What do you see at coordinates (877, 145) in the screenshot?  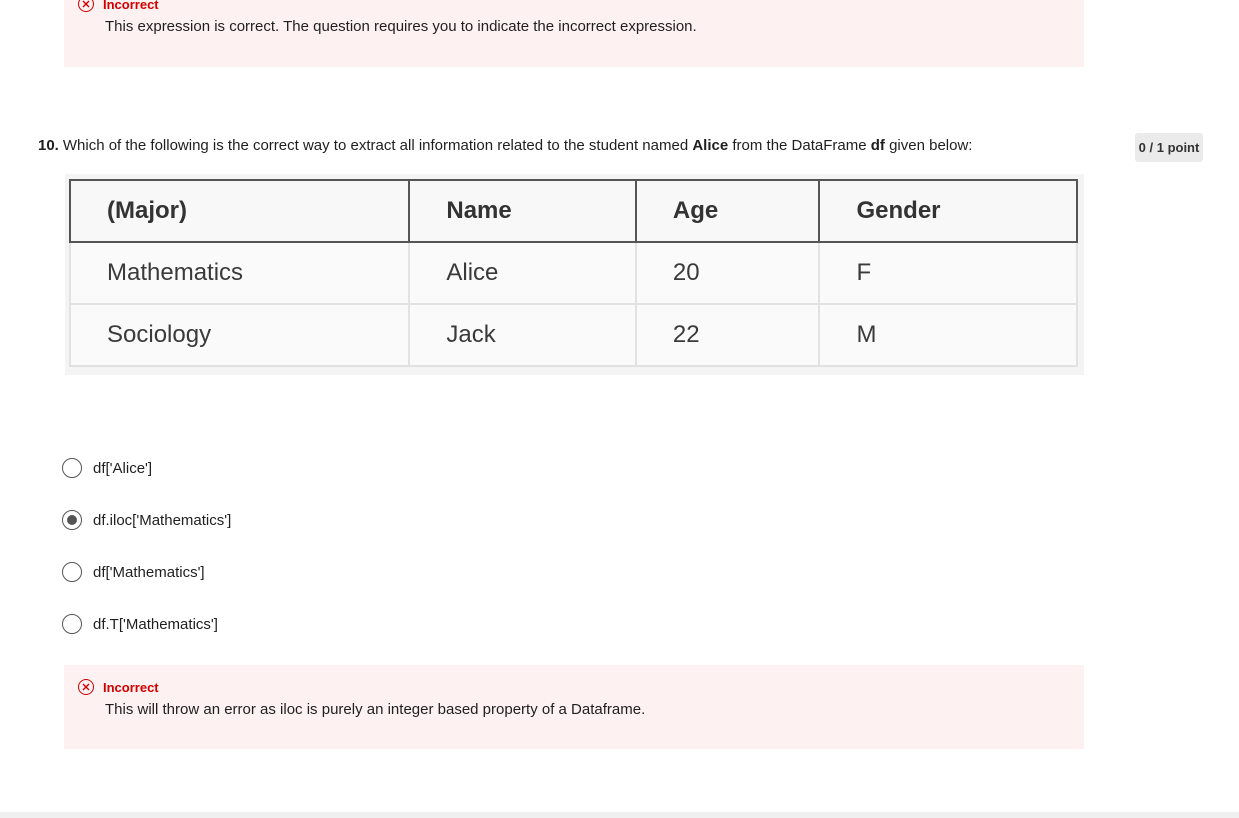 I see `question-bold-df: df` at bounding box center [877, 145].